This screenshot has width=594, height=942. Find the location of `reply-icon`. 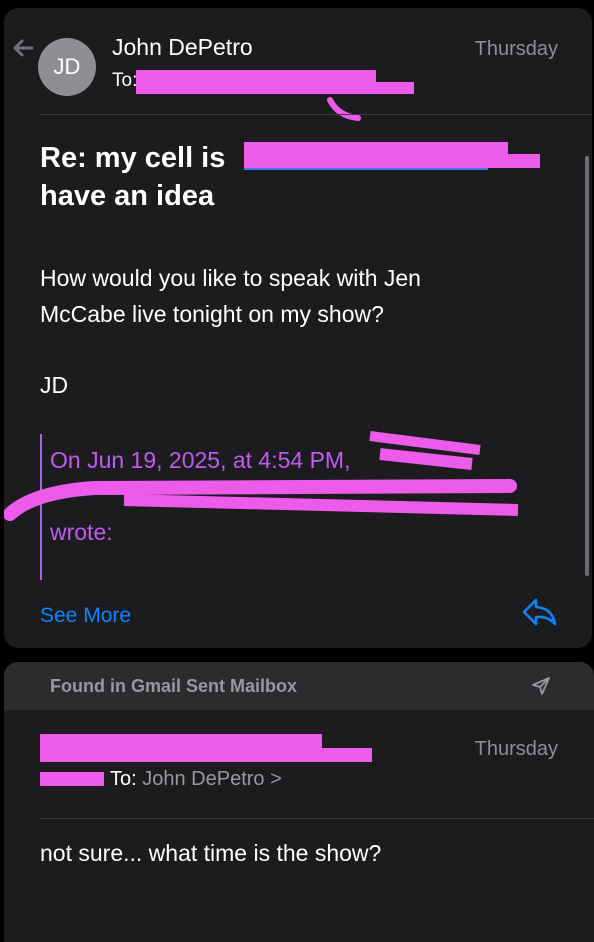

reply-icon is located at coordinates (540, 613).